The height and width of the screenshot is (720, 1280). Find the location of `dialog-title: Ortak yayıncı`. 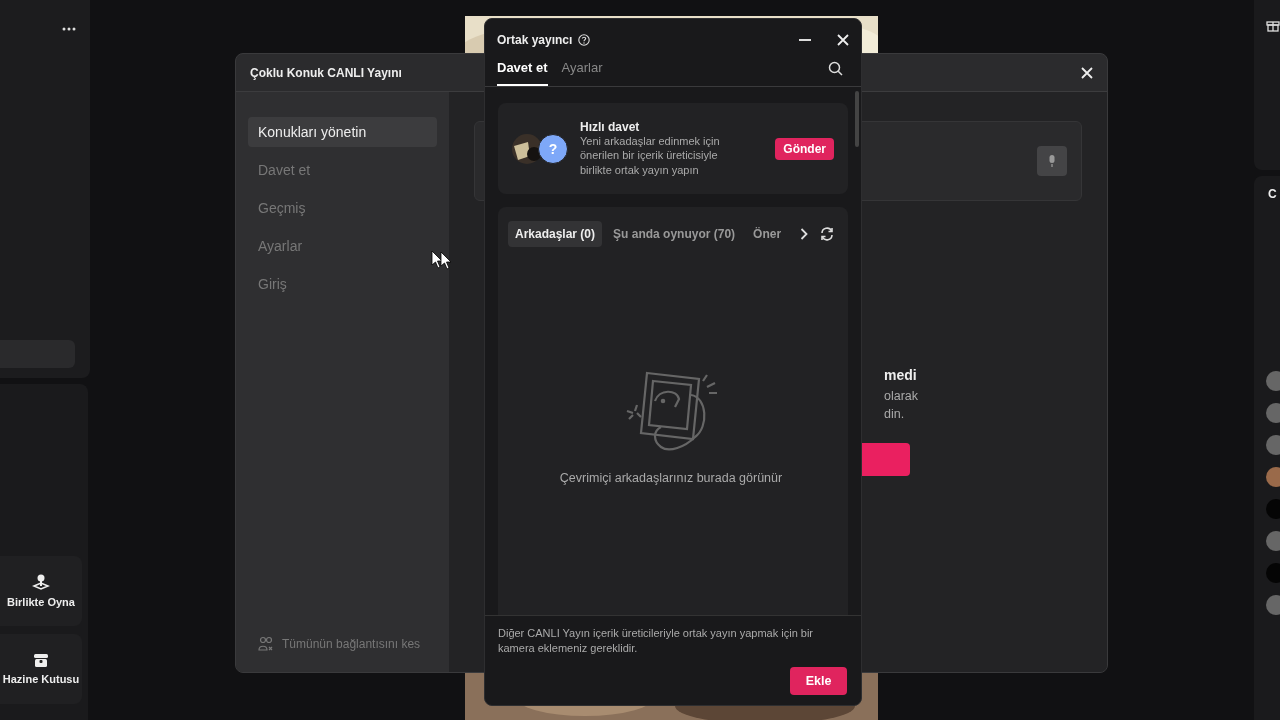

dialog-title: Ortak yayıncı is located at coordinates (535, 40).